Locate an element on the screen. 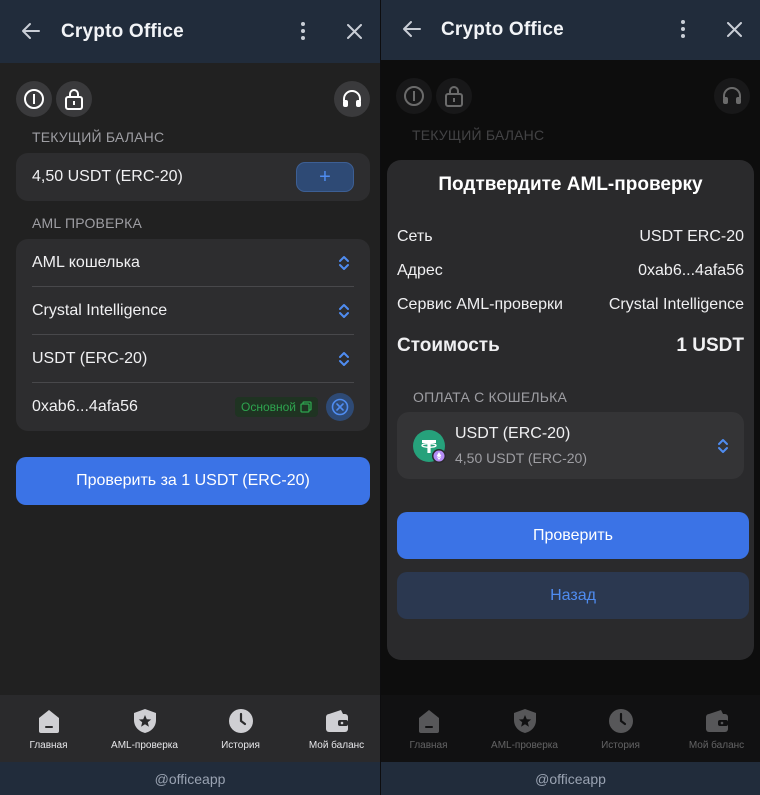  nav-label: AML-проверка is located at coordinates (144, 745).